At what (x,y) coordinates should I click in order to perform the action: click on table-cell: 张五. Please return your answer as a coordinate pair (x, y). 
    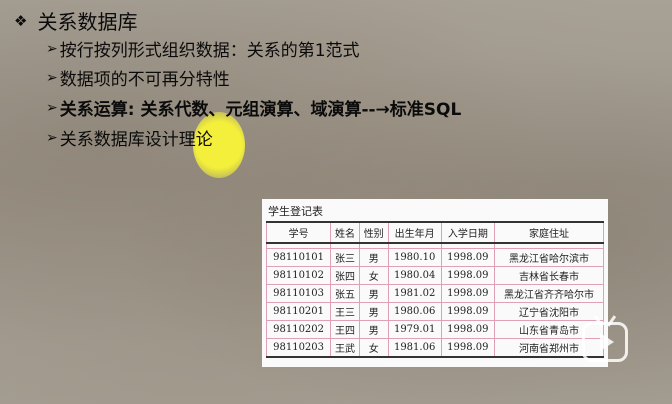
    Looking at the image, I should click on (345, 293).